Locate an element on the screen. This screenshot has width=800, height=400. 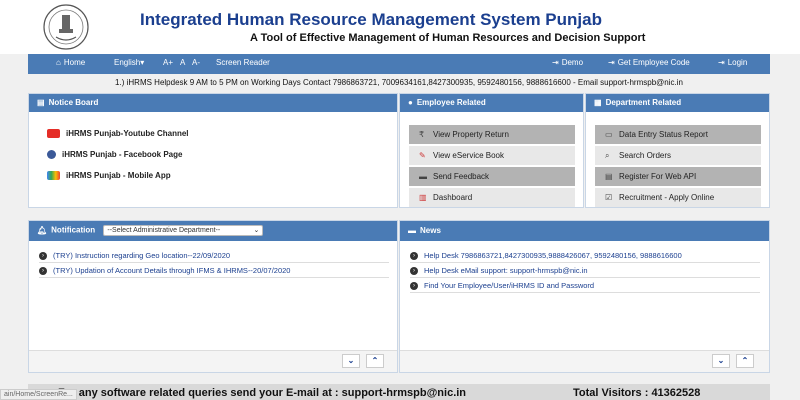
chart-icon: ▥ is located at coordinates (423, 197).